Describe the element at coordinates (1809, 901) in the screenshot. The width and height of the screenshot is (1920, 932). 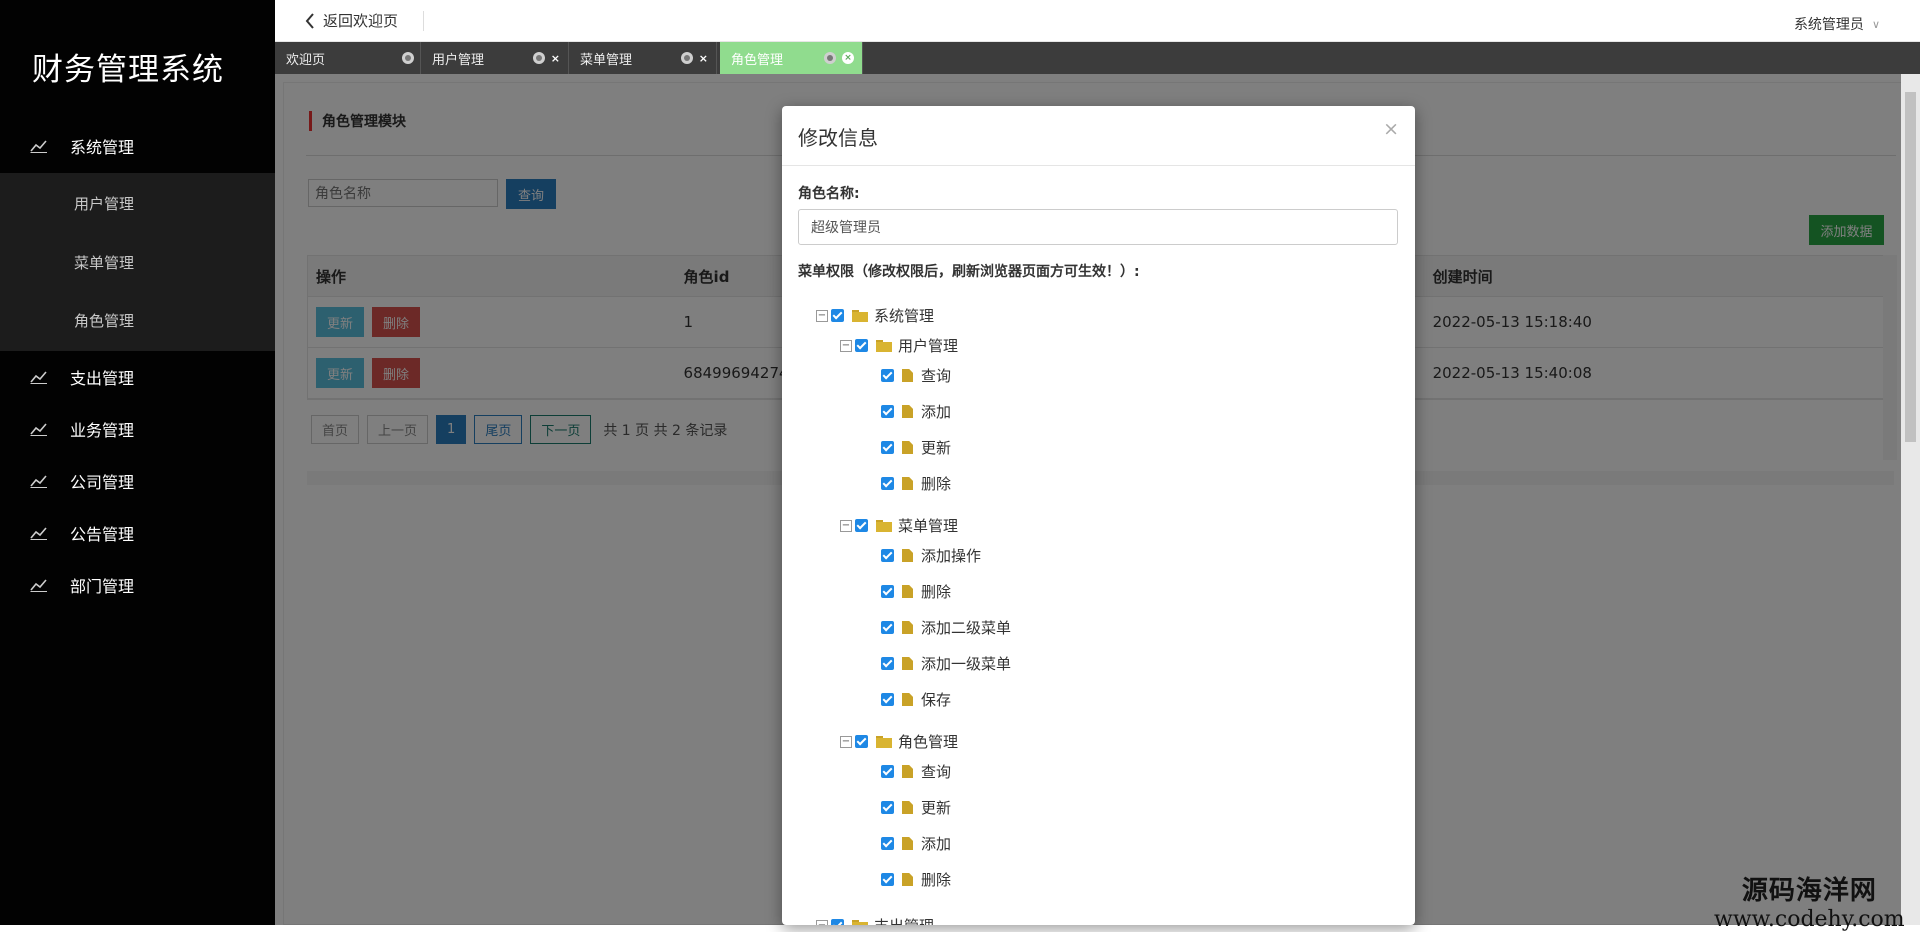
I see `watermark: 源码海洋网 www.codehy.com` at that location.